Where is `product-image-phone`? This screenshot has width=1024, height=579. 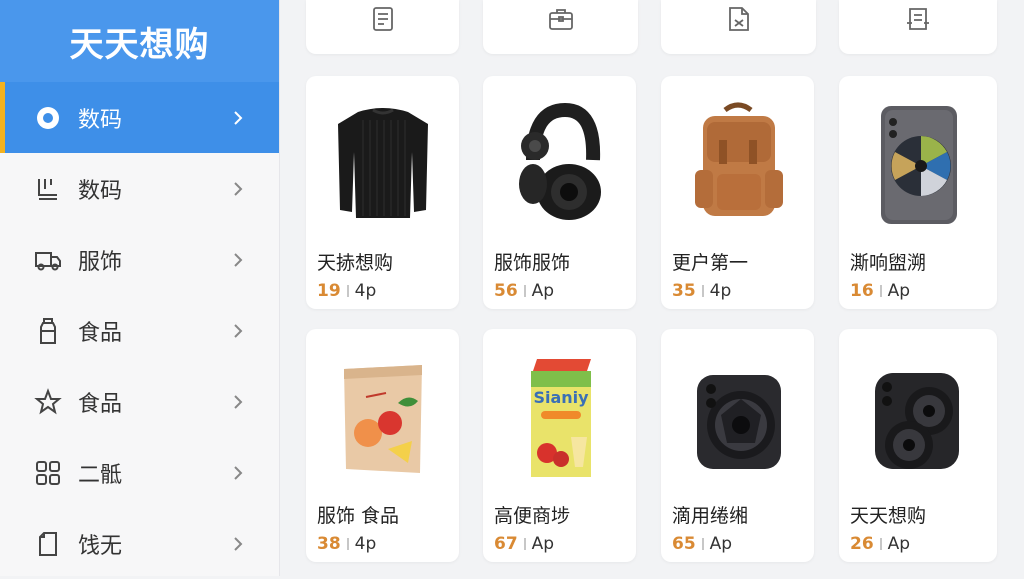 product-image-phone is located at coordinates (915, 165).